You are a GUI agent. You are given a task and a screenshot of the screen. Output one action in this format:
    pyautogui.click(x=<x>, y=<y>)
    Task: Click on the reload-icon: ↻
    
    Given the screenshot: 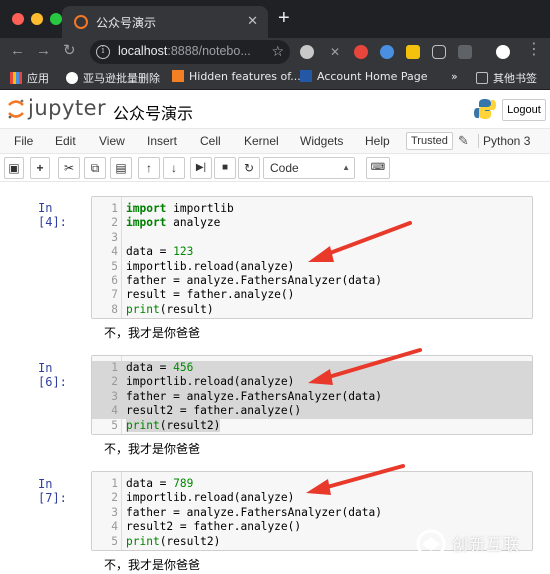 What is the action you would take?
    pyautogui.click(x=69, y=51)
    